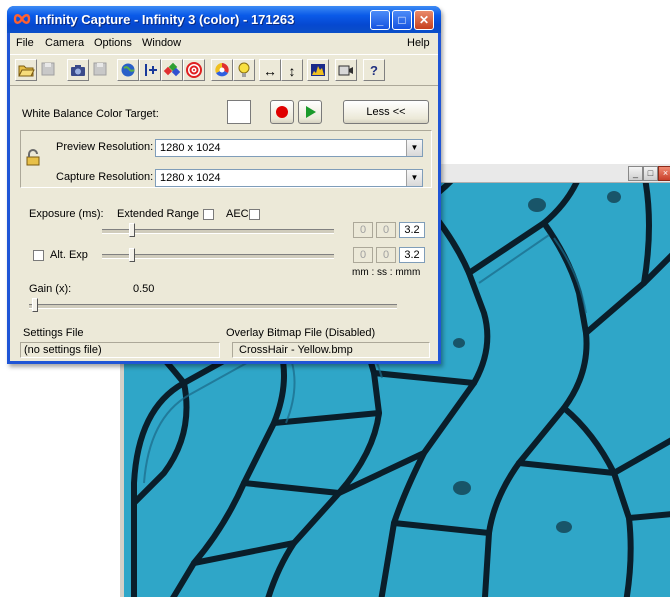 The height and width of the screenshot is (597, 670). I want to click on menu-camera: Camera, so click(64, 43).